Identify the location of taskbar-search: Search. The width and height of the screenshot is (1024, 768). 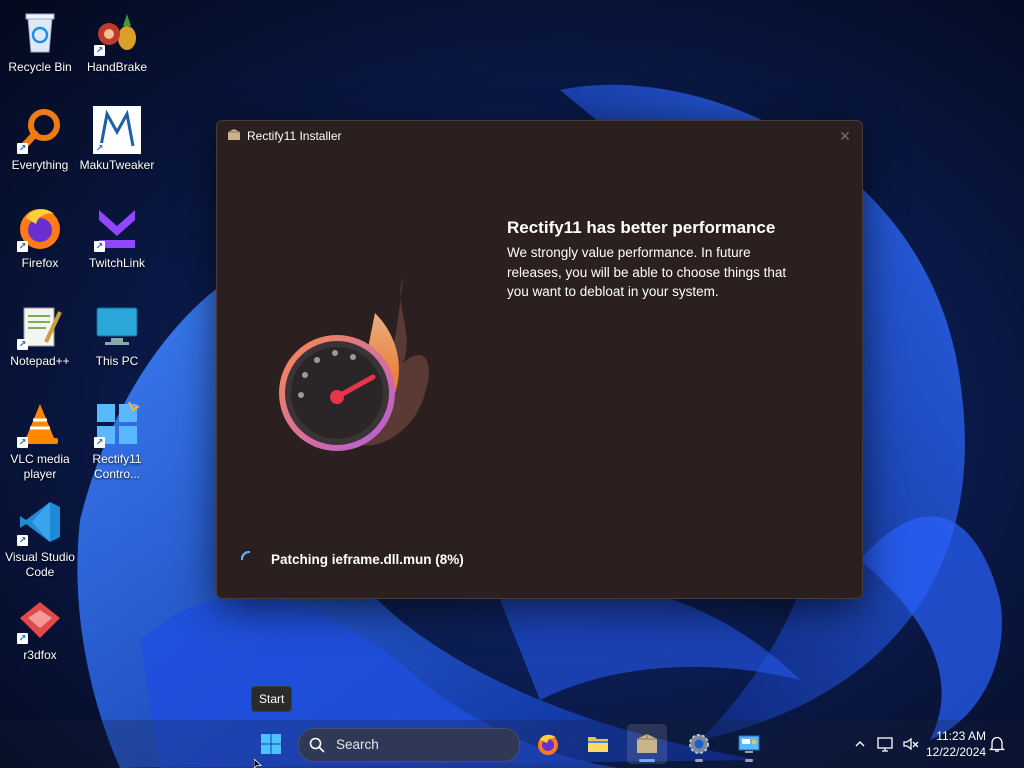
(409, 745).